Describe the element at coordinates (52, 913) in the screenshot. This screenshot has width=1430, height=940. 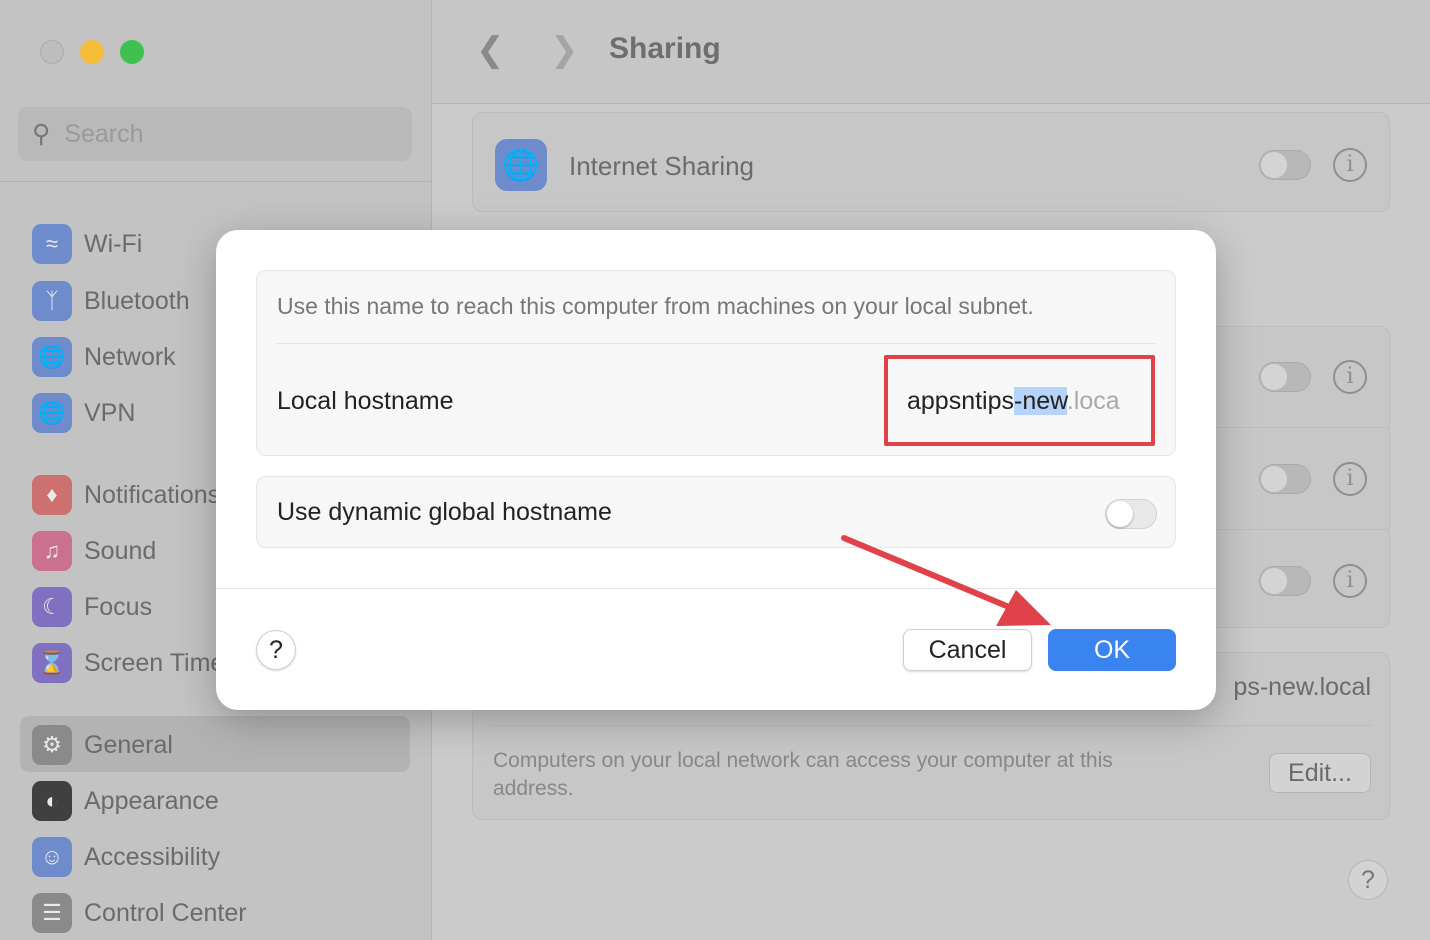
I see `control-center-icon: ☰` at that location.